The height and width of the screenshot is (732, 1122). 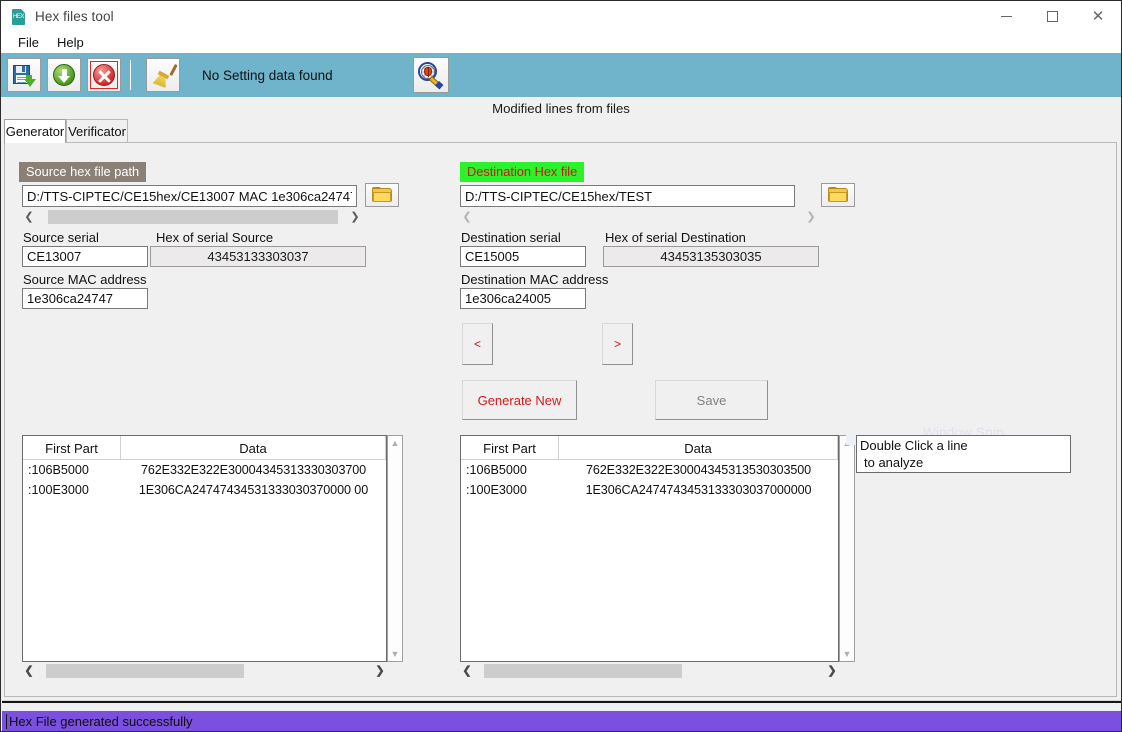 I want to click on window-controls: ✕, so click(x=1052, y=16).